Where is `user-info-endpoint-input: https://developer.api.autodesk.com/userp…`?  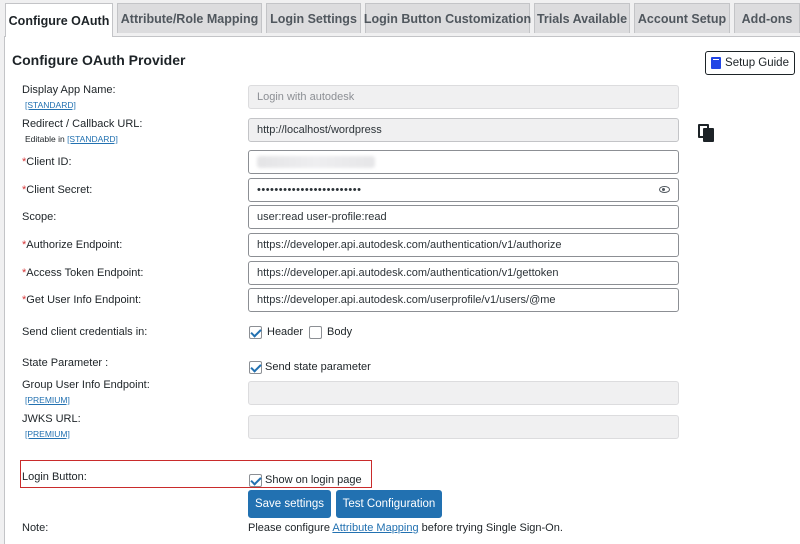 user-info-endpoint-input: https://developer.api.autodesk.com/userp… is located at coordinates (463, 300).